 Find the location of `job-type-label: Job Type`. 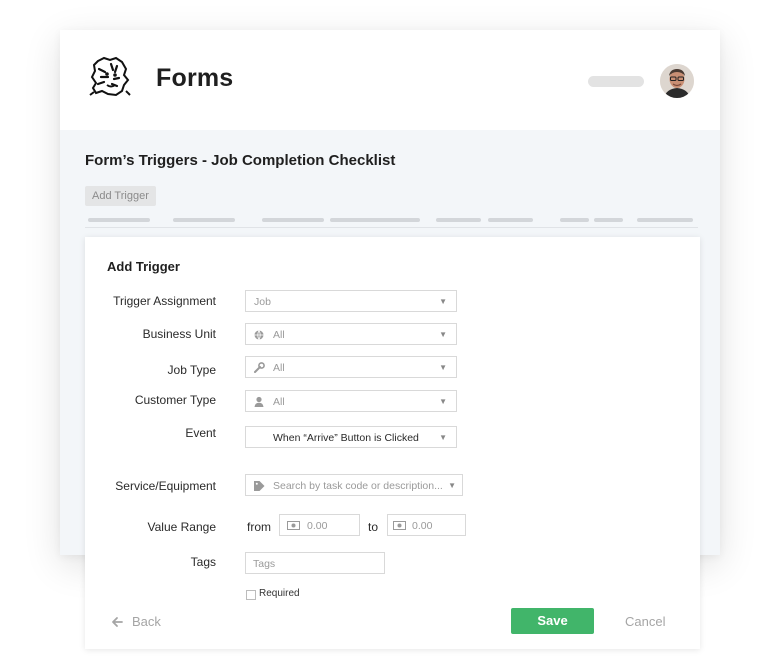

job-type-label: Job Type is located at coordinates (191, 370).